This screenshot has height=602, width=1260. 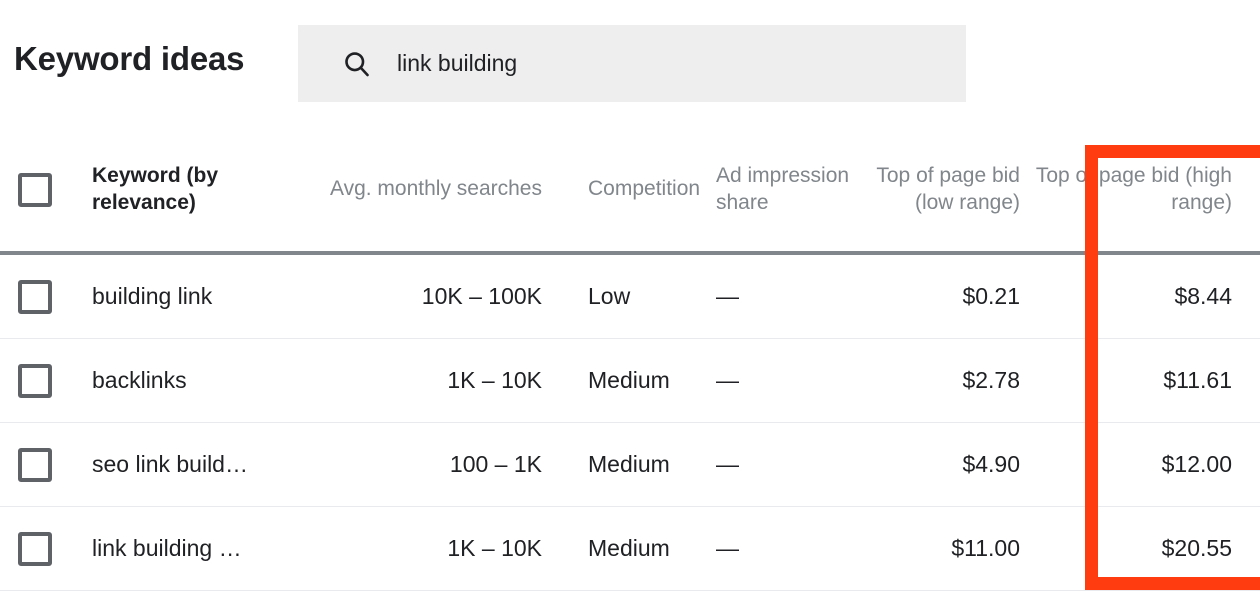 I want to click on column-header-bid-low-label: Top of page bid (low range), so click(x=948, y=188).